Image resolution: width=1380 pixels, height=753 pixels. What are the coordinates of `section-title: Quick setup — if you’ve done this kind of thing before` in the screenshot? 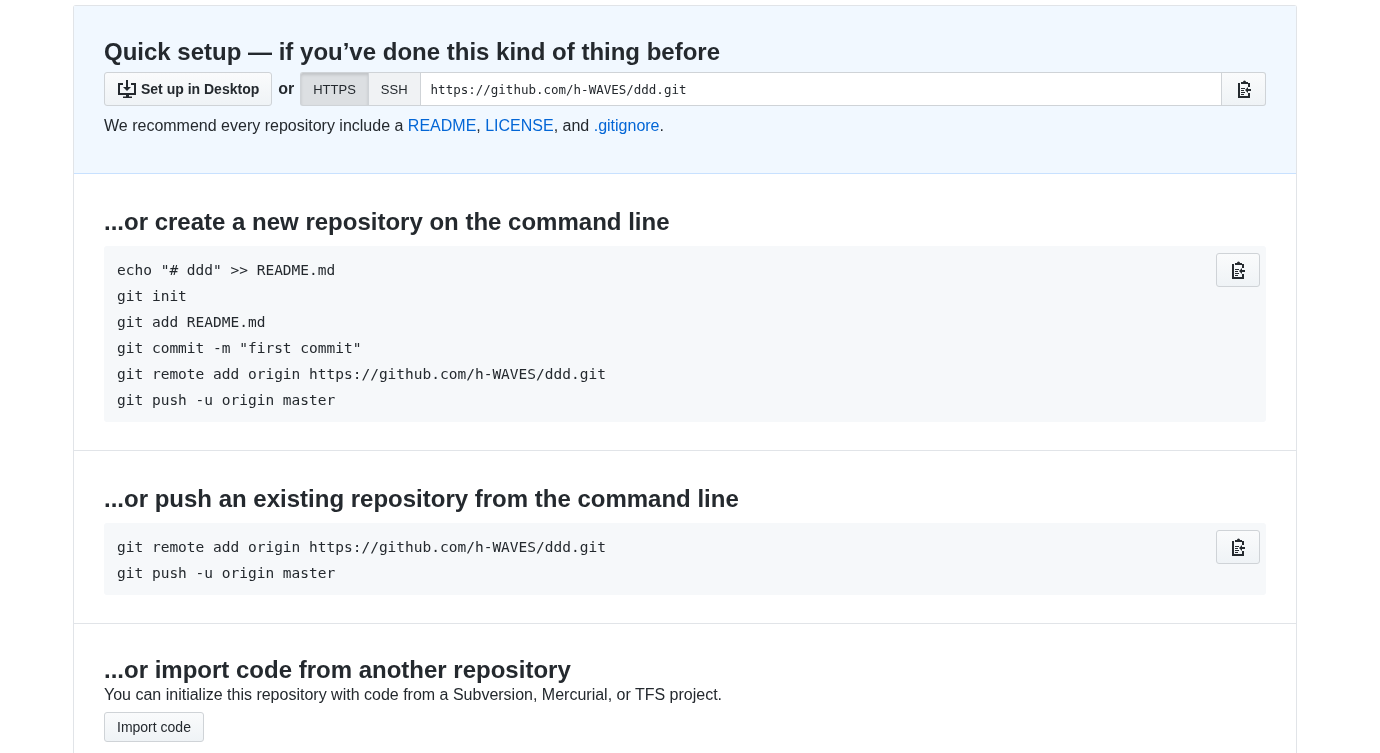 It's located at (413, 52).